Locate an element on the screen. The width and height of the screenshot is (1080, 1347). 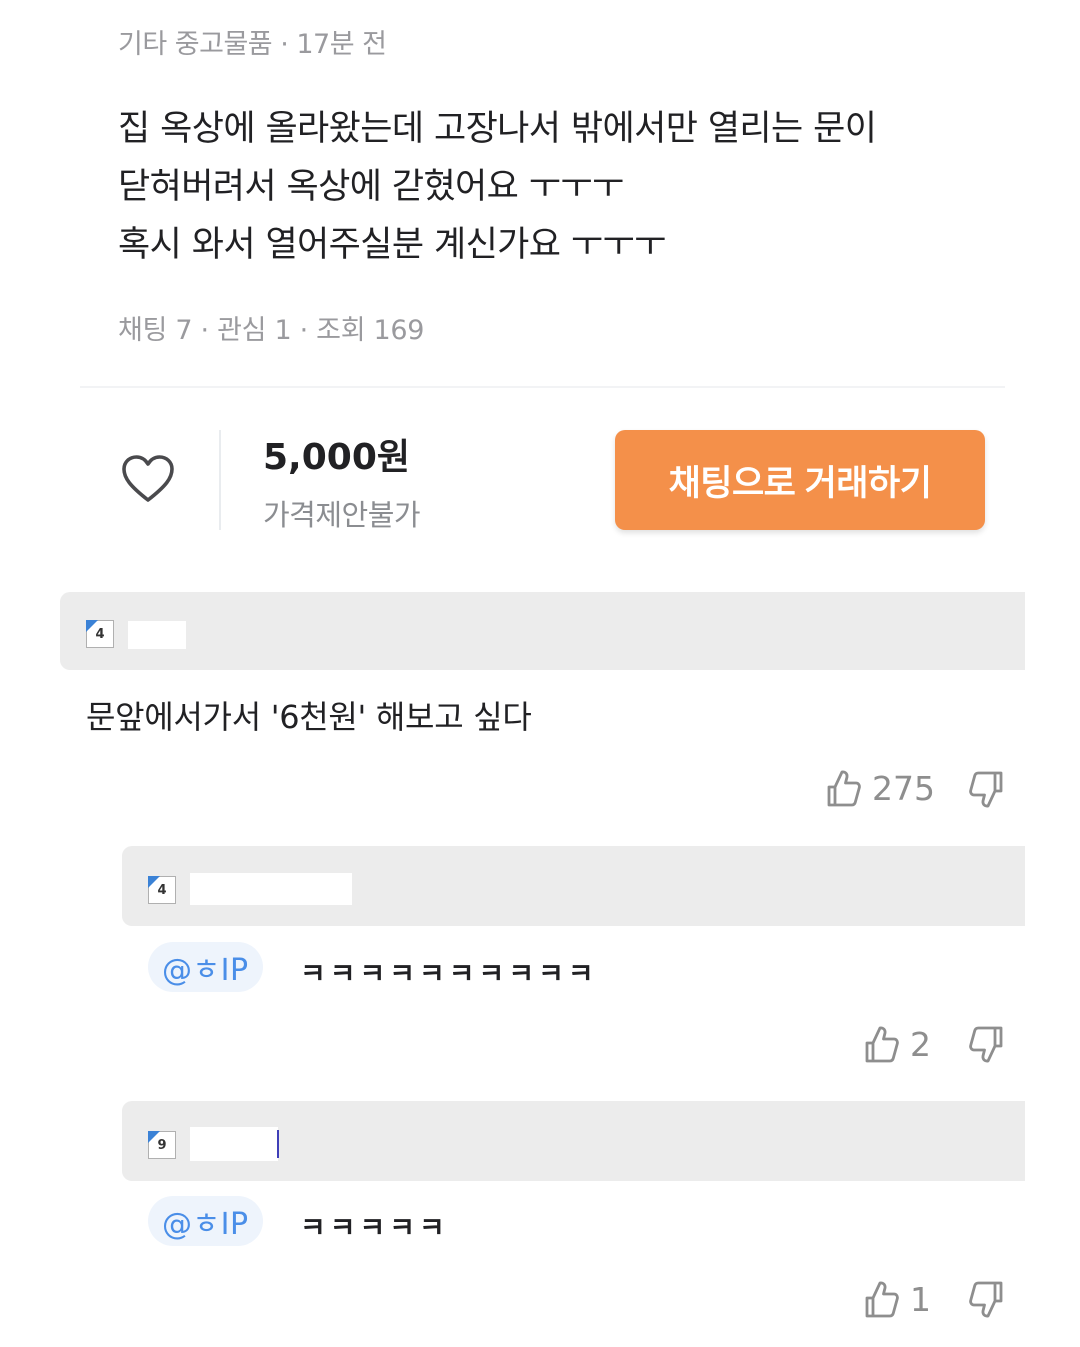
post-category-time: 기타 중고물품 · 17분 전 is located at coordinates (252, 44).